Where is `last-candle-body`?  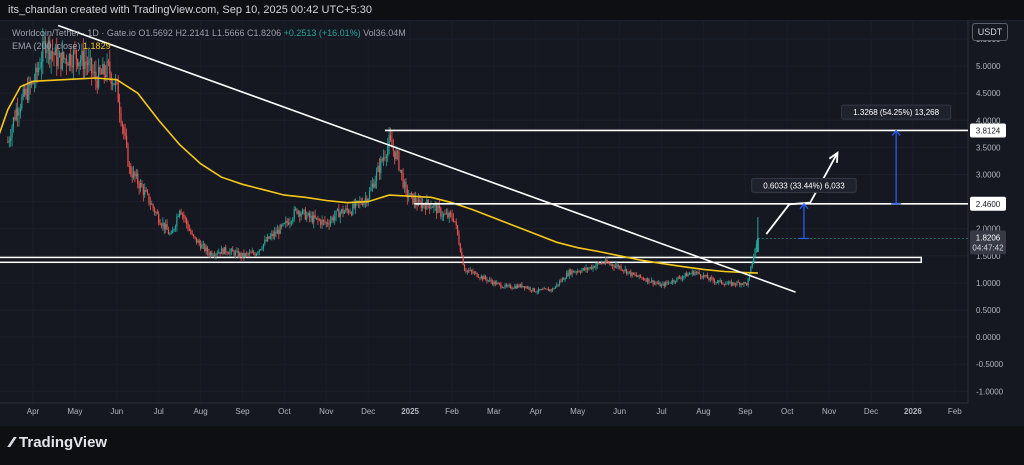
last-candle-body is located at coordinates (757, 245).